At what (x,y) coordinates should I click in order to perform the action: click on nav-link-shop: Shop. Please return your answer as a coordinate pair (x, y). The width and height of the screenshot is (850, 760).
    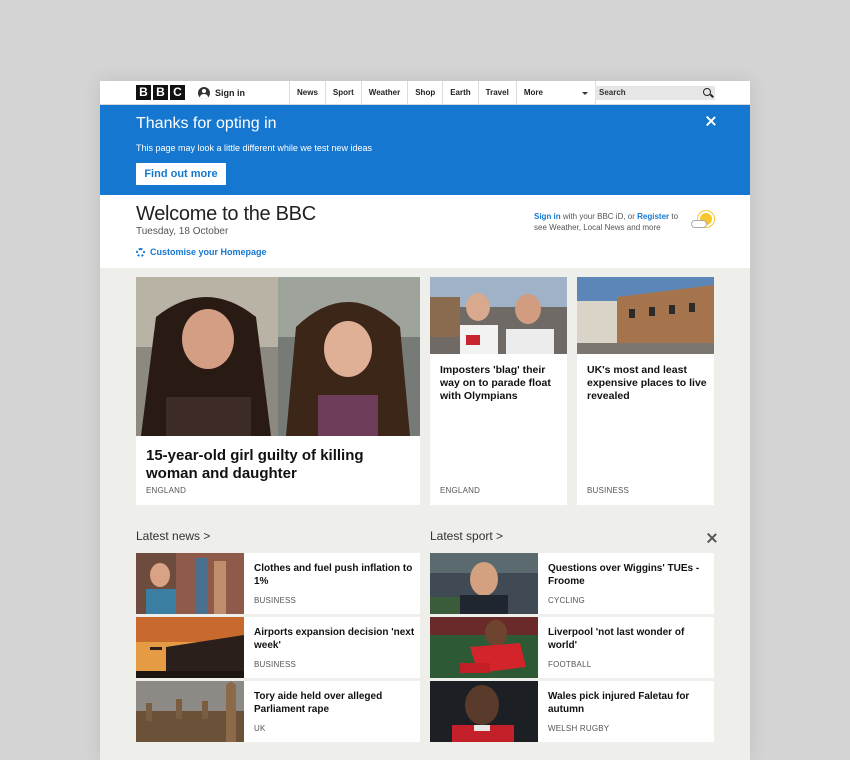
    Looking at the image, I should click on (424, 93).